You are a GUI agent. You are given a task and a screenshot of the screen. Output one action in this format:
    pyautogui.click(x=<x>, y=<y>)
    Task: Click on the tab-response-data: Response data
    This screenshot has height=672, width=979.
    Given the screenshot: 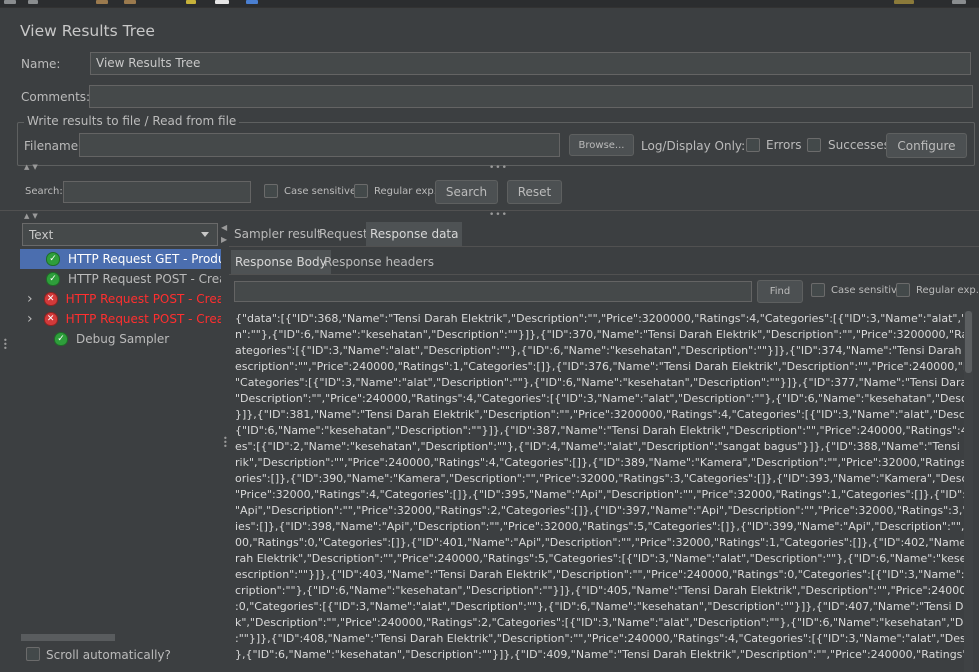 What is the action you would take?
    pyautogui.click(x=414, y=234)
    